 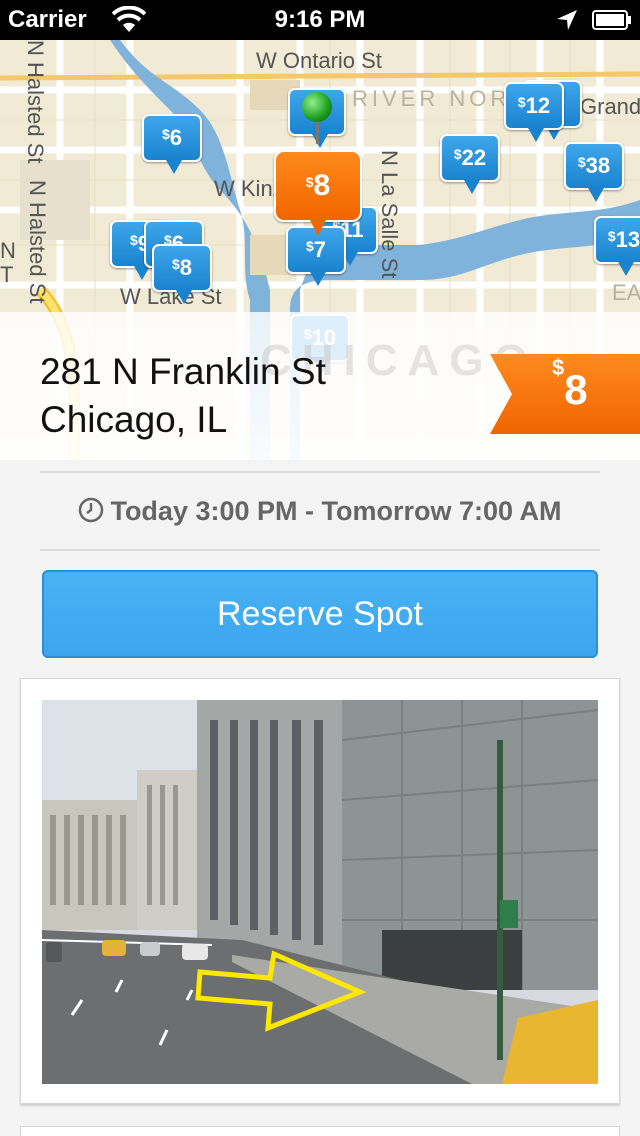 What do you see at coordinates (182, 274) in the screenshot?
I see `price-marker-8: $8` at bounding box center [182, 274].